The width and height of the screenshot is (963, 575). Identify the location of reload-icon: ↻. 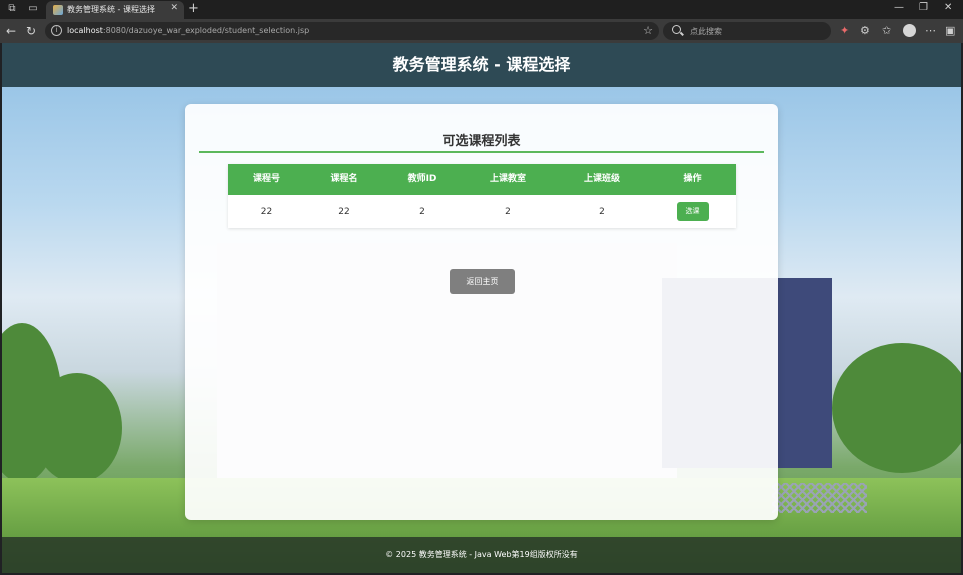
(31, 31).